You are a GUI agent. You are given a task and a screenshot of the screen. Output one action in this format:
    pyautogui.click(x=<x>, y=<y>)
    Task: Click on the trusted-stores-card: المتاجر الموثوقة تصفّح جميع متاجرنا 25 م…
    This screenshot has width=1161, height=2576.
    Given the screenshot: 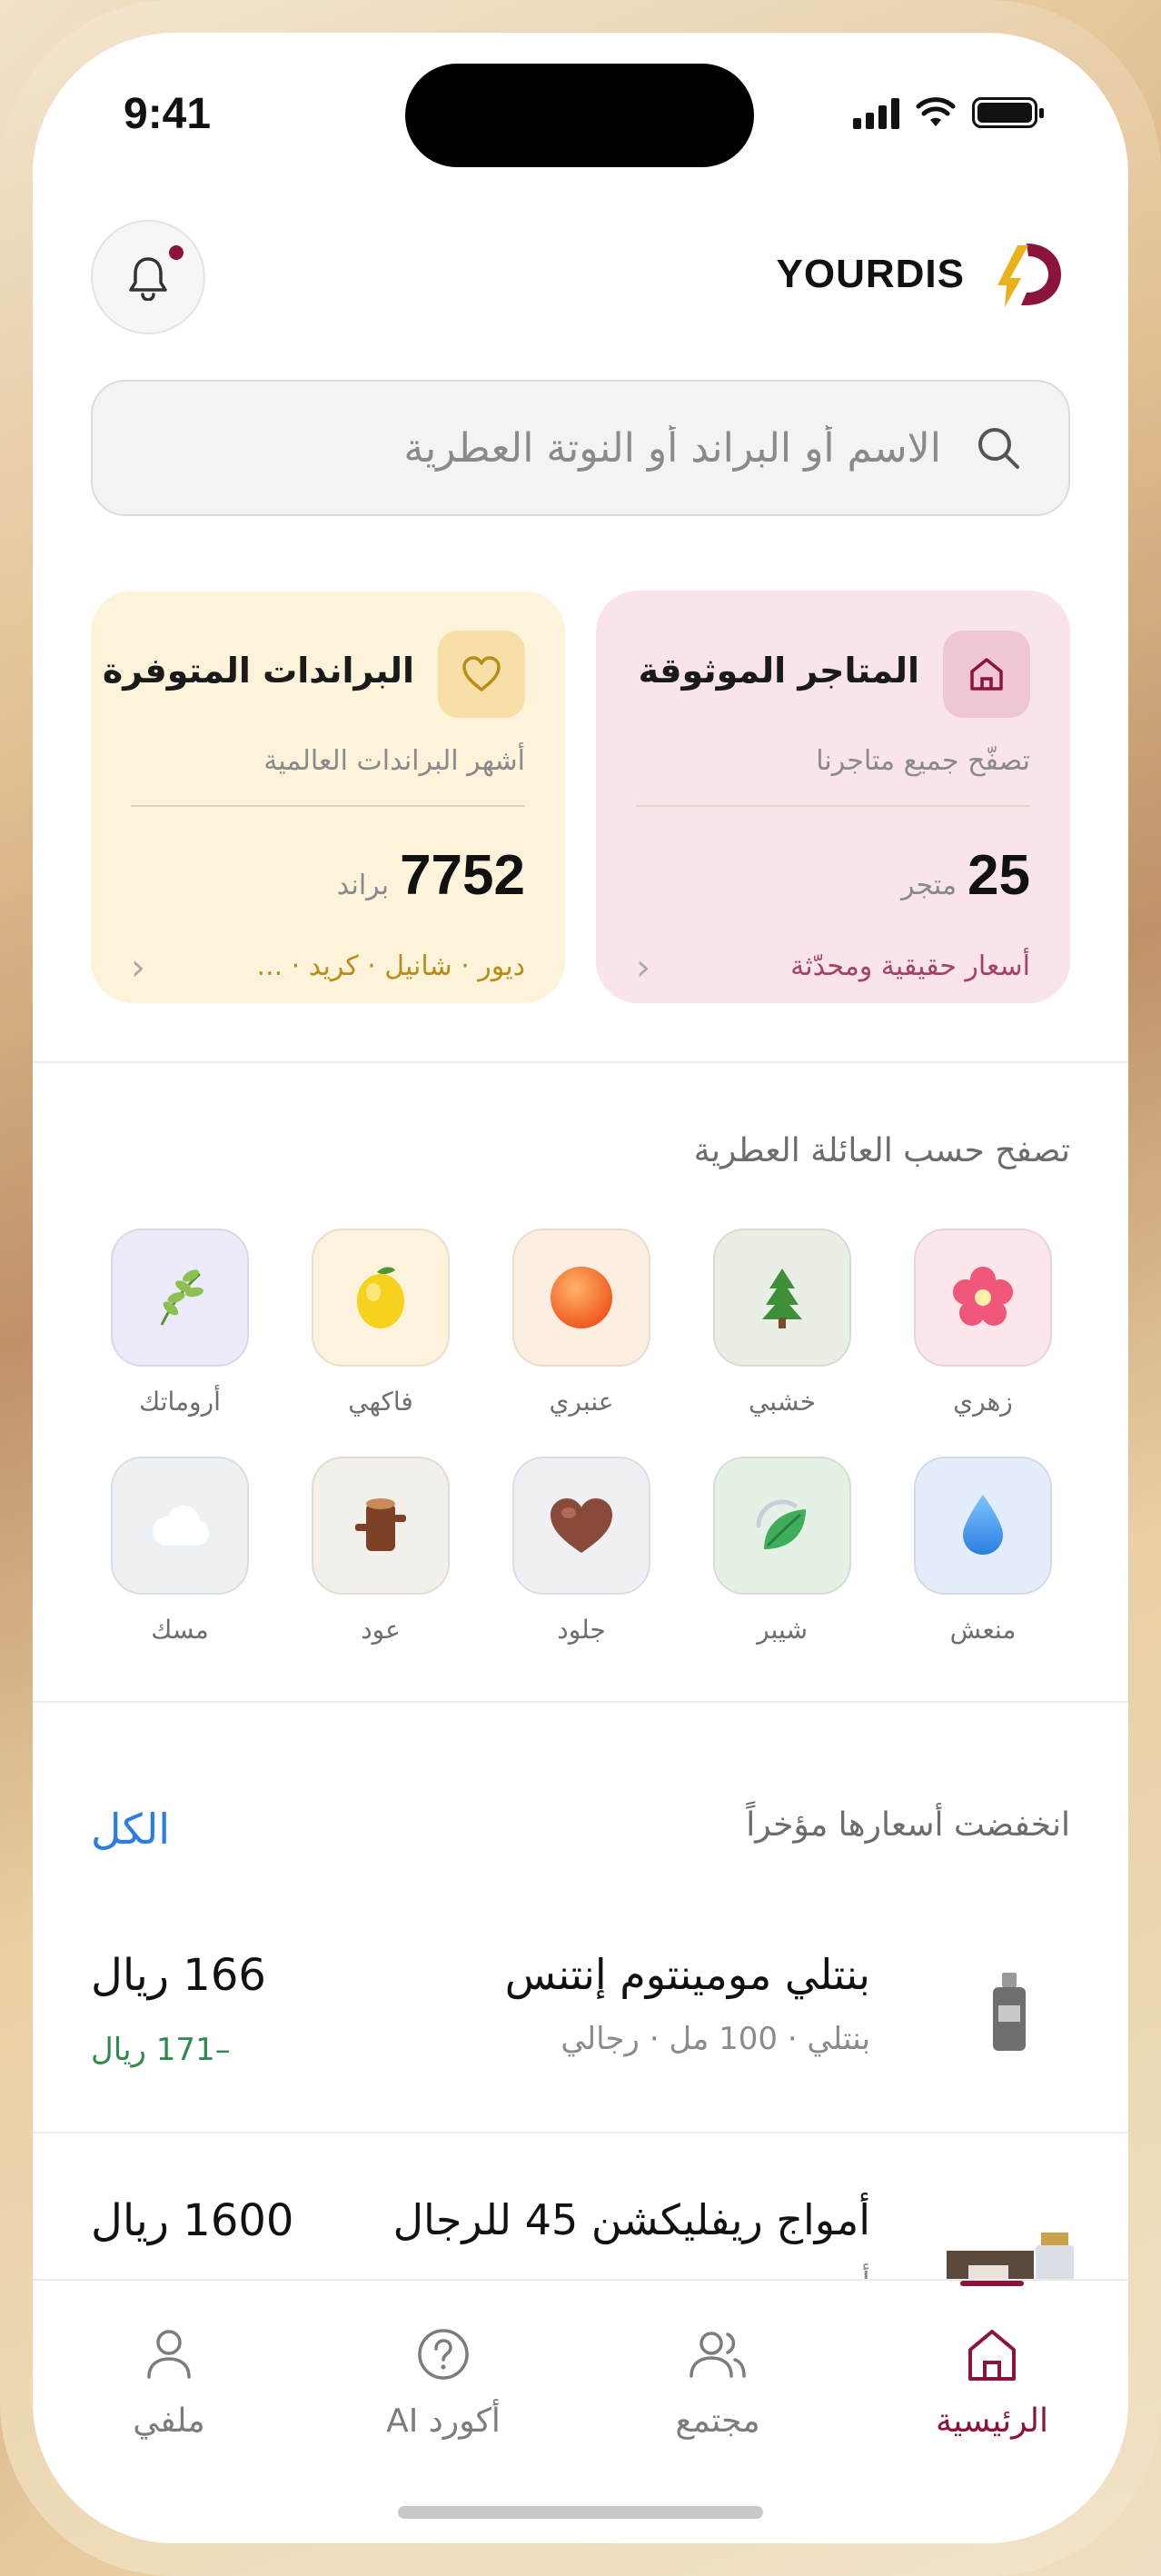 What is the action you would take?
    pyautogui.click(x=833, y=797)
    